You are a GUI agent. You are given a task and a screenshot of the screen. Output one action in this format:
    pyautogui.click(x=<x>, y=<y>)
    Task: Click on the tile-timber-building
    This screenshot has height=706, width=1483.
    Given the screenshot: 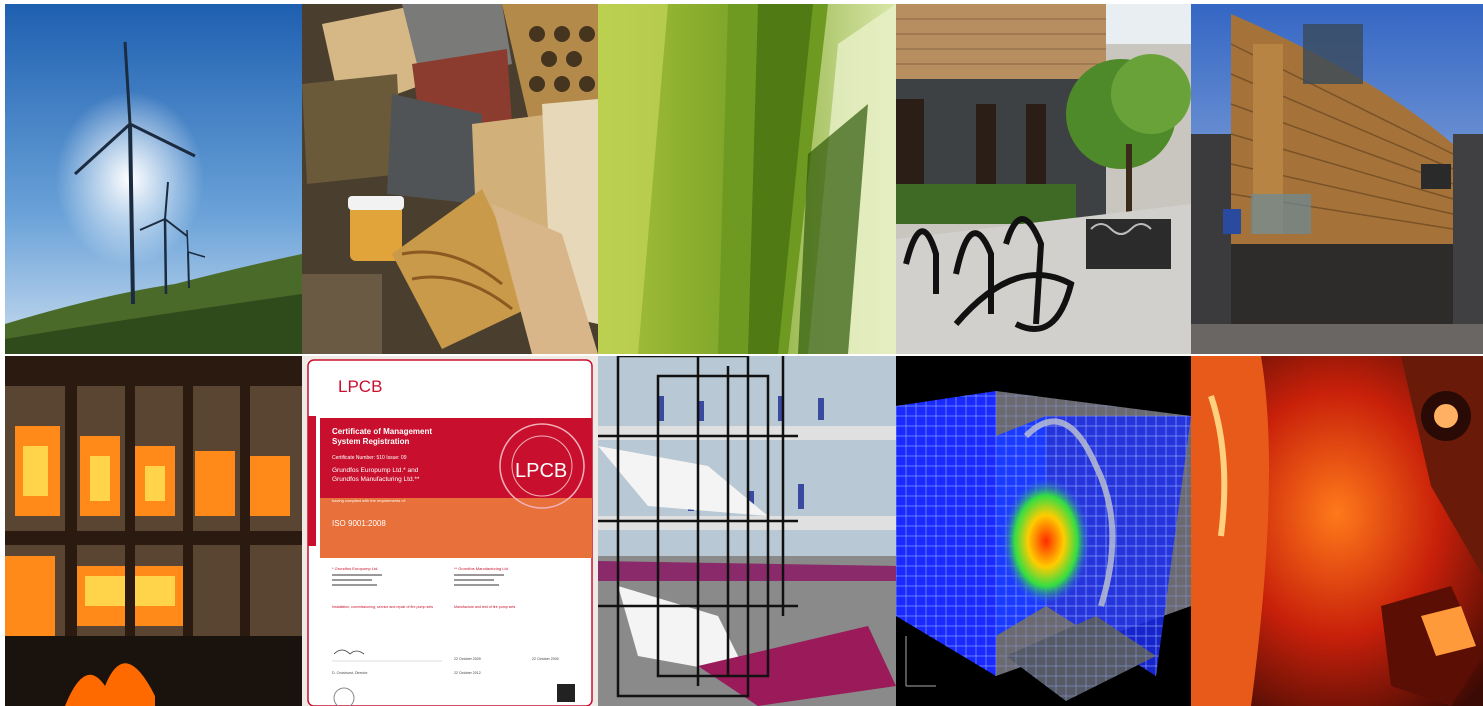 What is the action you would take?
    pyautogui.click(x=1337, y=179)
    